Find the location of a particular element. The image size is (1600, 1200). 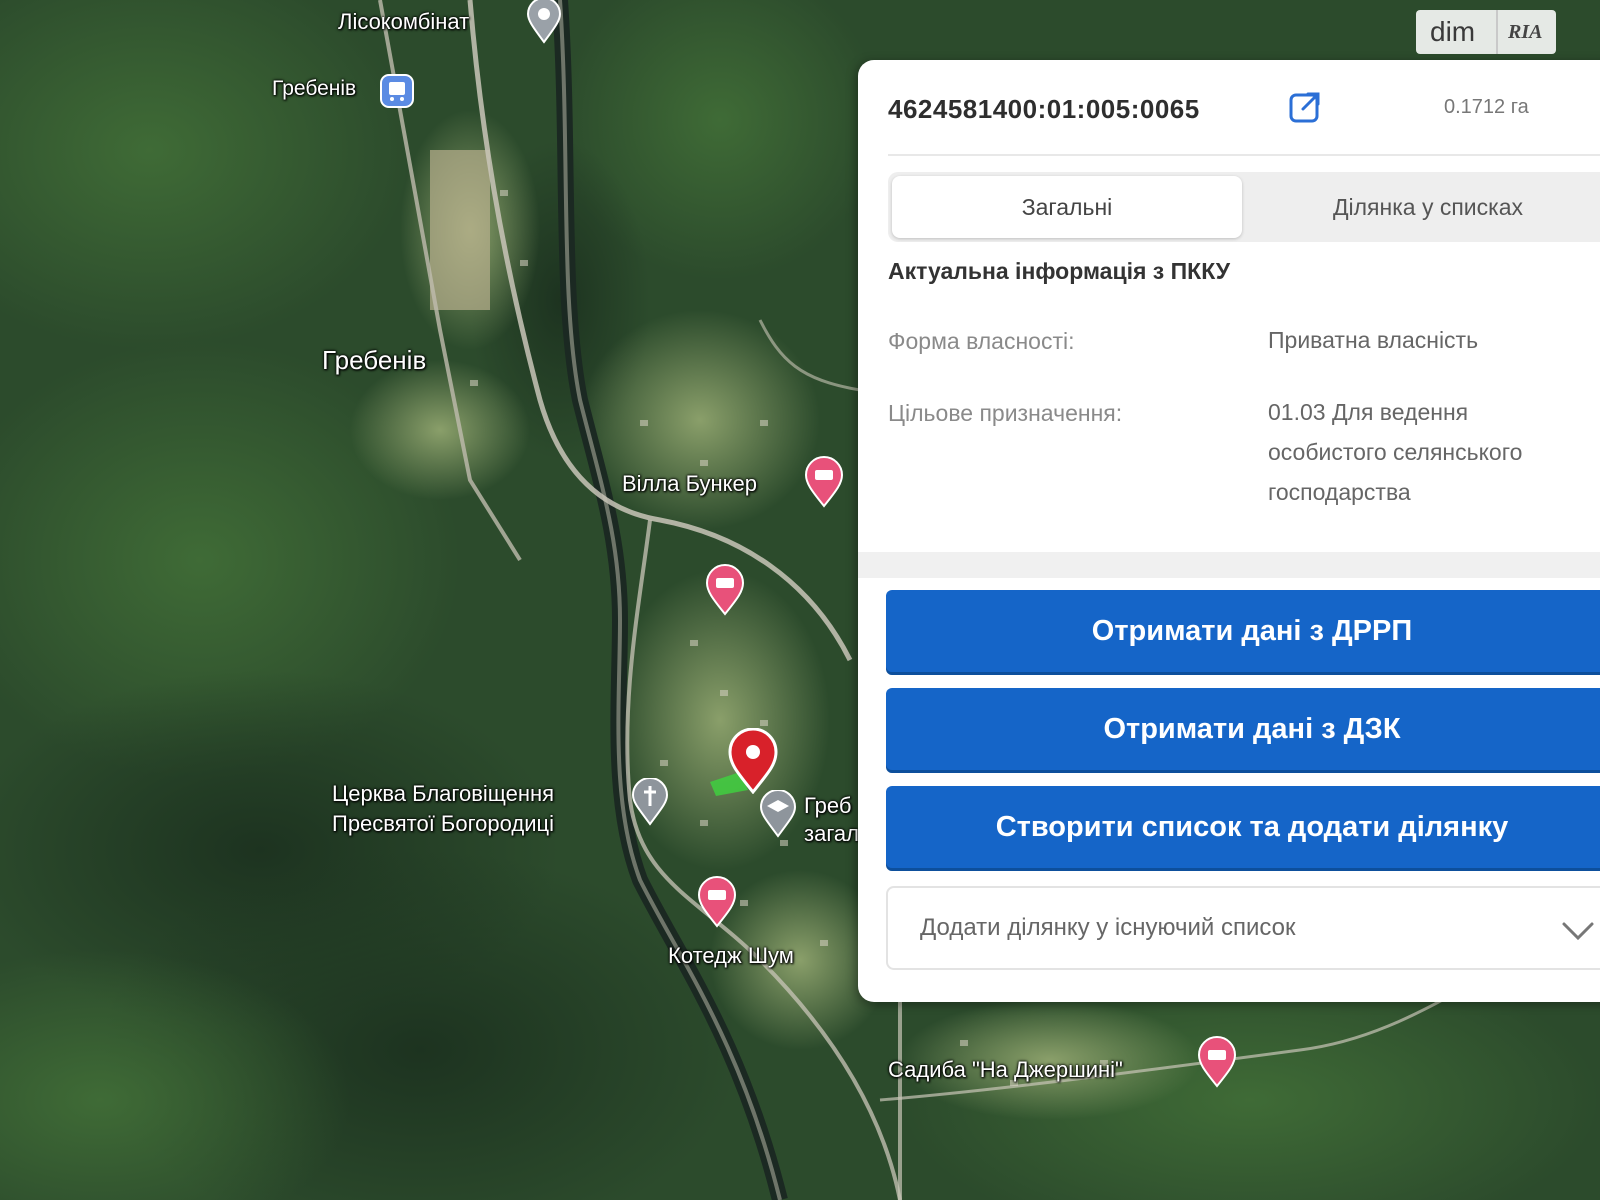

label-lisokombinat: Лісокомбінат is located at coordinates (404, 21).